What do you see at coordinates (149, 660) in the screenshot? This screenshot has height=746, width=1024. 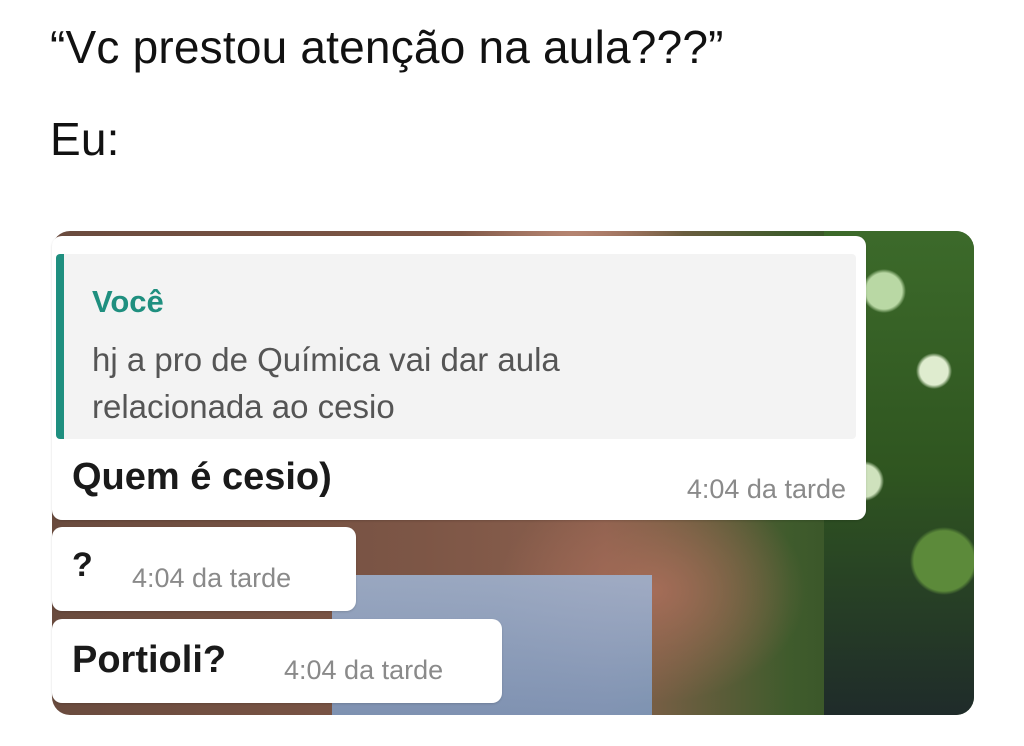 I see `message-text: Portioli?` at bounding box center [149, 660].